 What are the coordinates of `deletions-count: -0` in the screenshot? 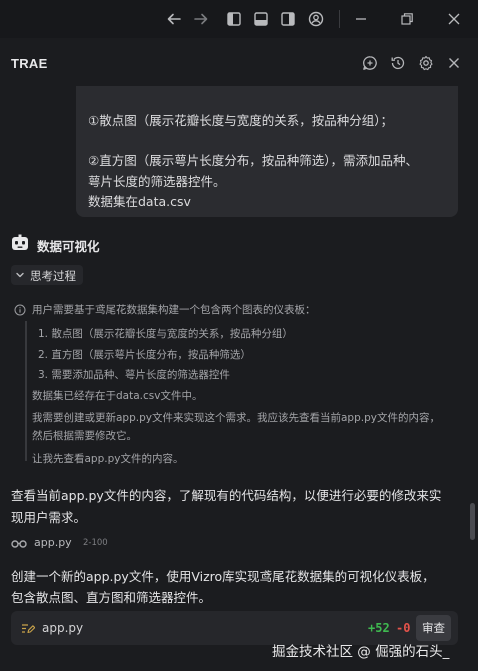 It's located at (403, 628).